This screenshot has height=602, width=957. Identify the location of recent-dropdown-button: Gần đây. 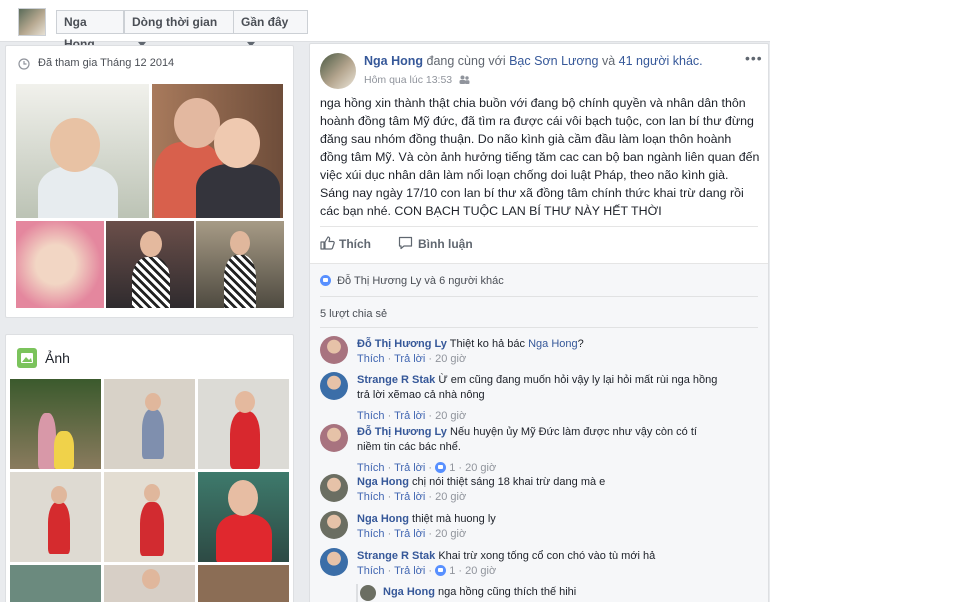
(270, 29).